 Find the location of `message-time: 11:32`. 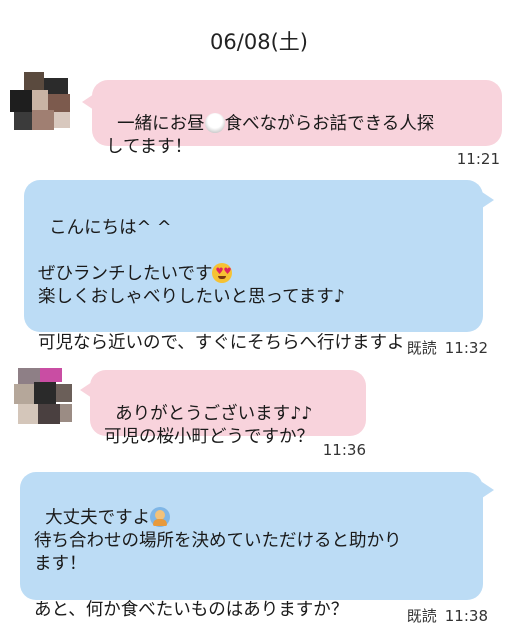

message-time: 11:32 is located at coordinates (466, 348).